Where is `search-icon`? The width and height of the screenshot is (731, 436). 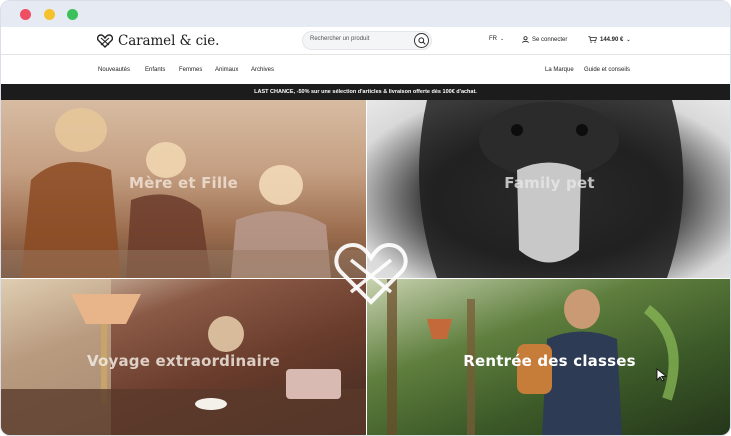 search-icon is located at coordinates (421, 40).